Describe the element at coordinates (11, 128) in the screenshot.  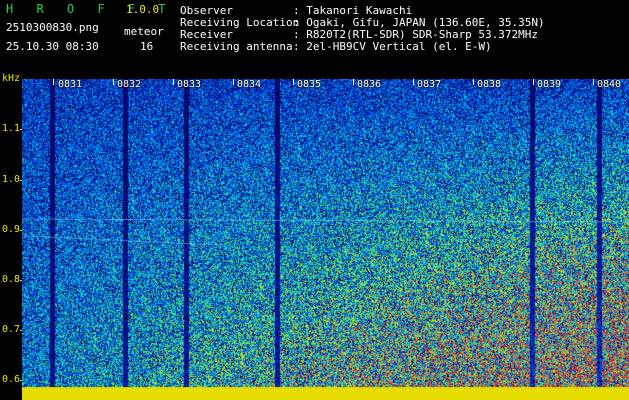
I see `y-tick-label: 1.1` at that location.